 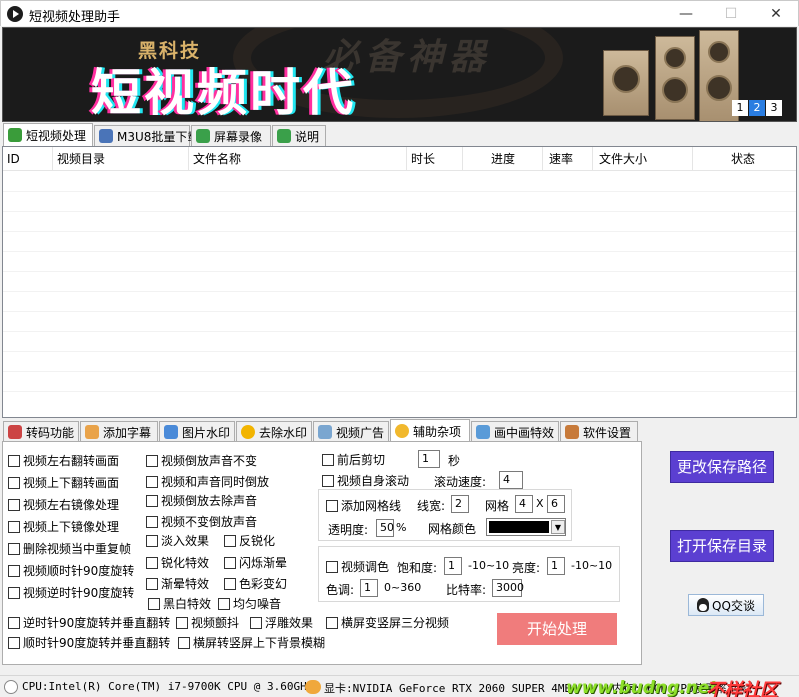 What do you see at coordinates (740, 108) in the screenshot?
I see `banner-page-1: 1` at bounding box center [740, 108].